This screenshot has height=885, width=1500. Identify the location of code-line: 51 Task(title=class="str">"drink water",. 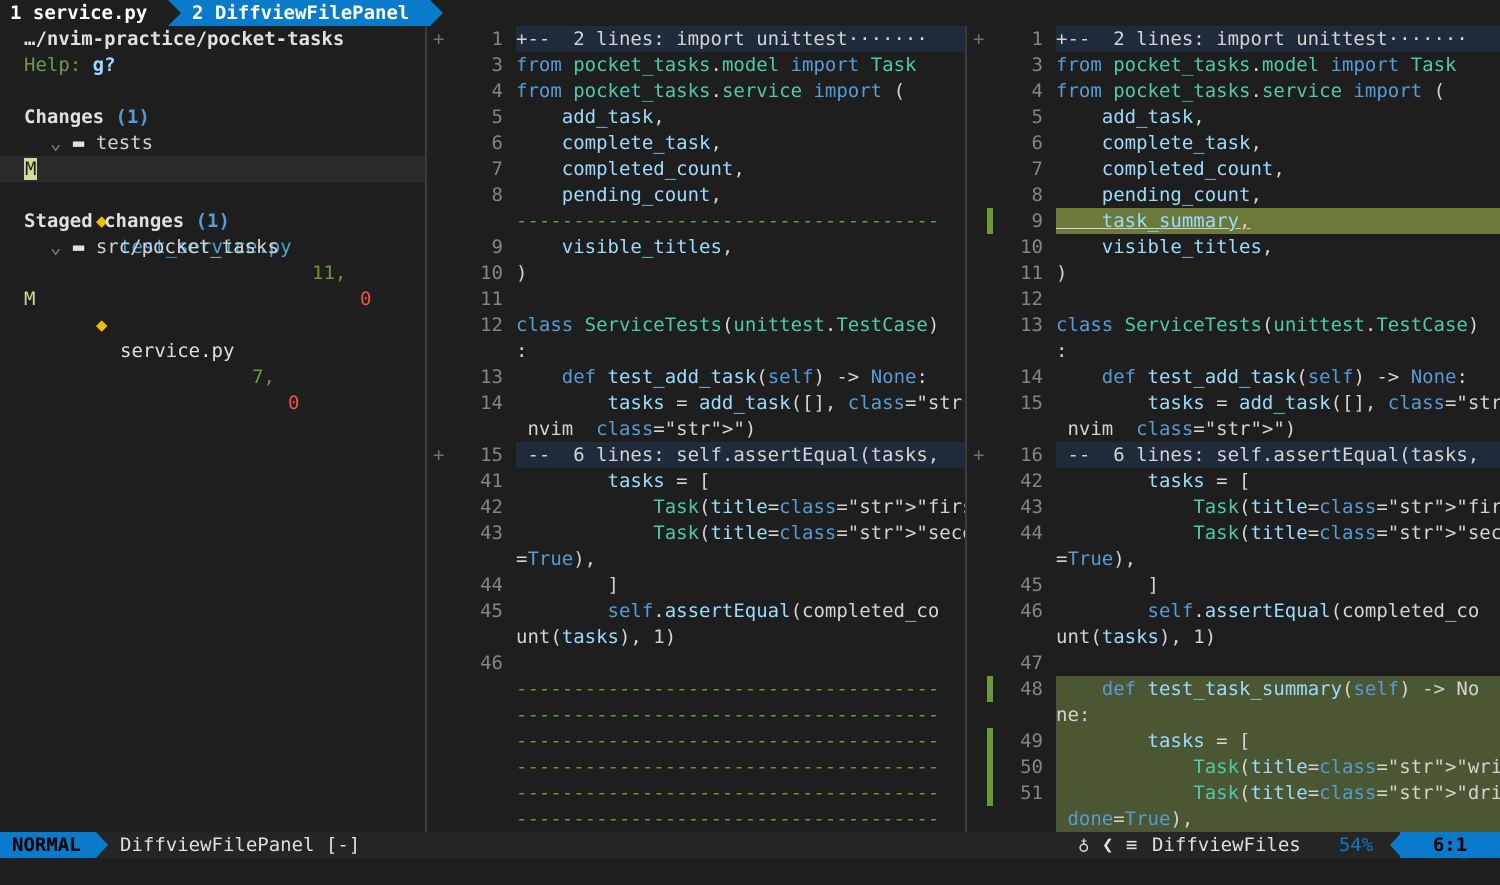
(1233, 793).